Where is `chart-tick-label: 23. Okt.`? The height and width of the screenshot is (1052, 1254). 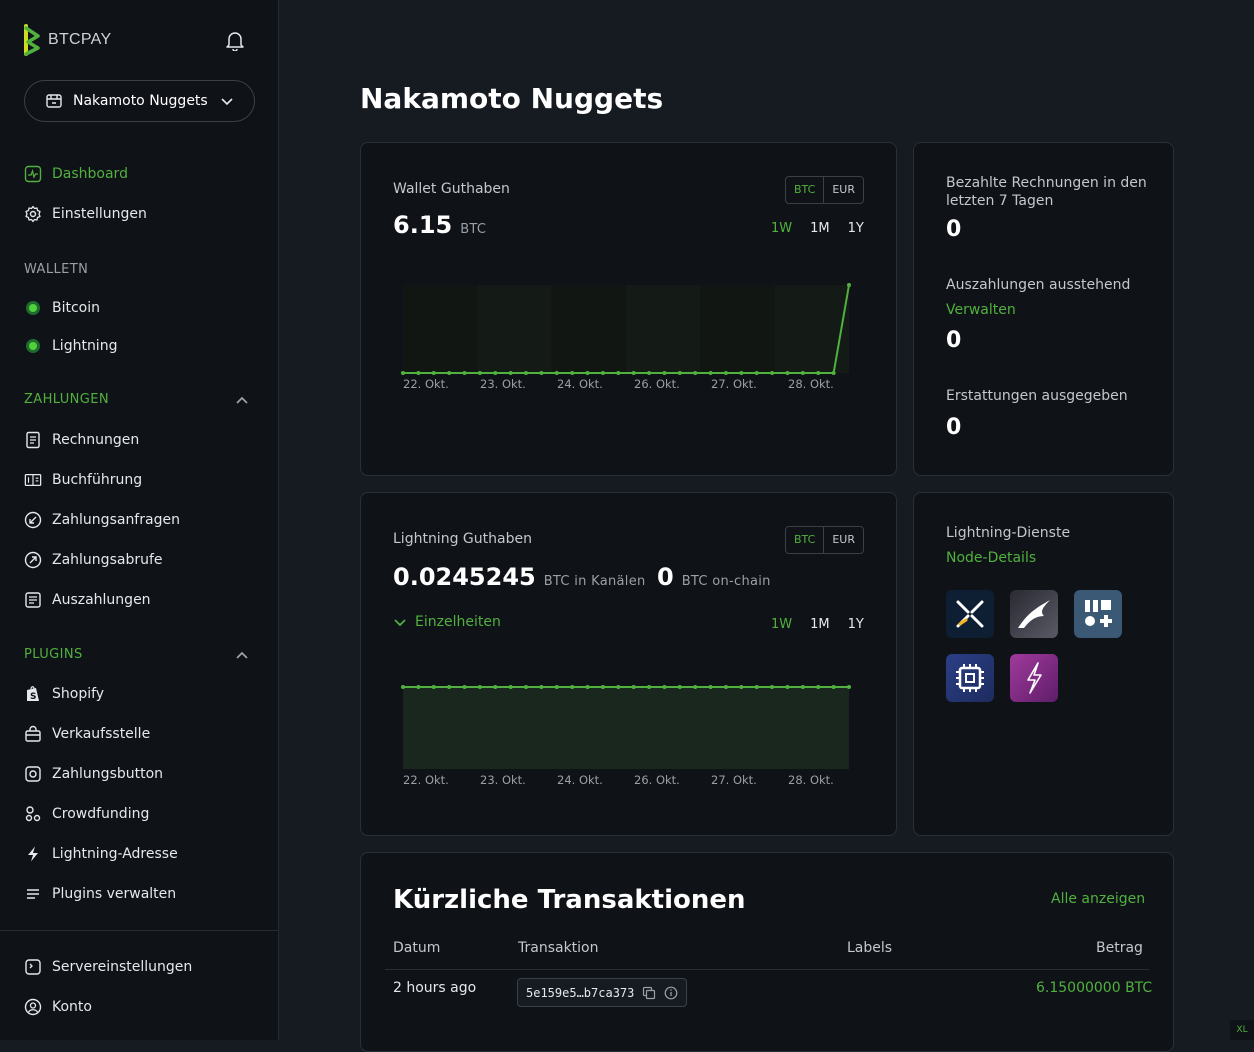 chart-tick-label: 23. Okt. is located at coordinates (503, 384).